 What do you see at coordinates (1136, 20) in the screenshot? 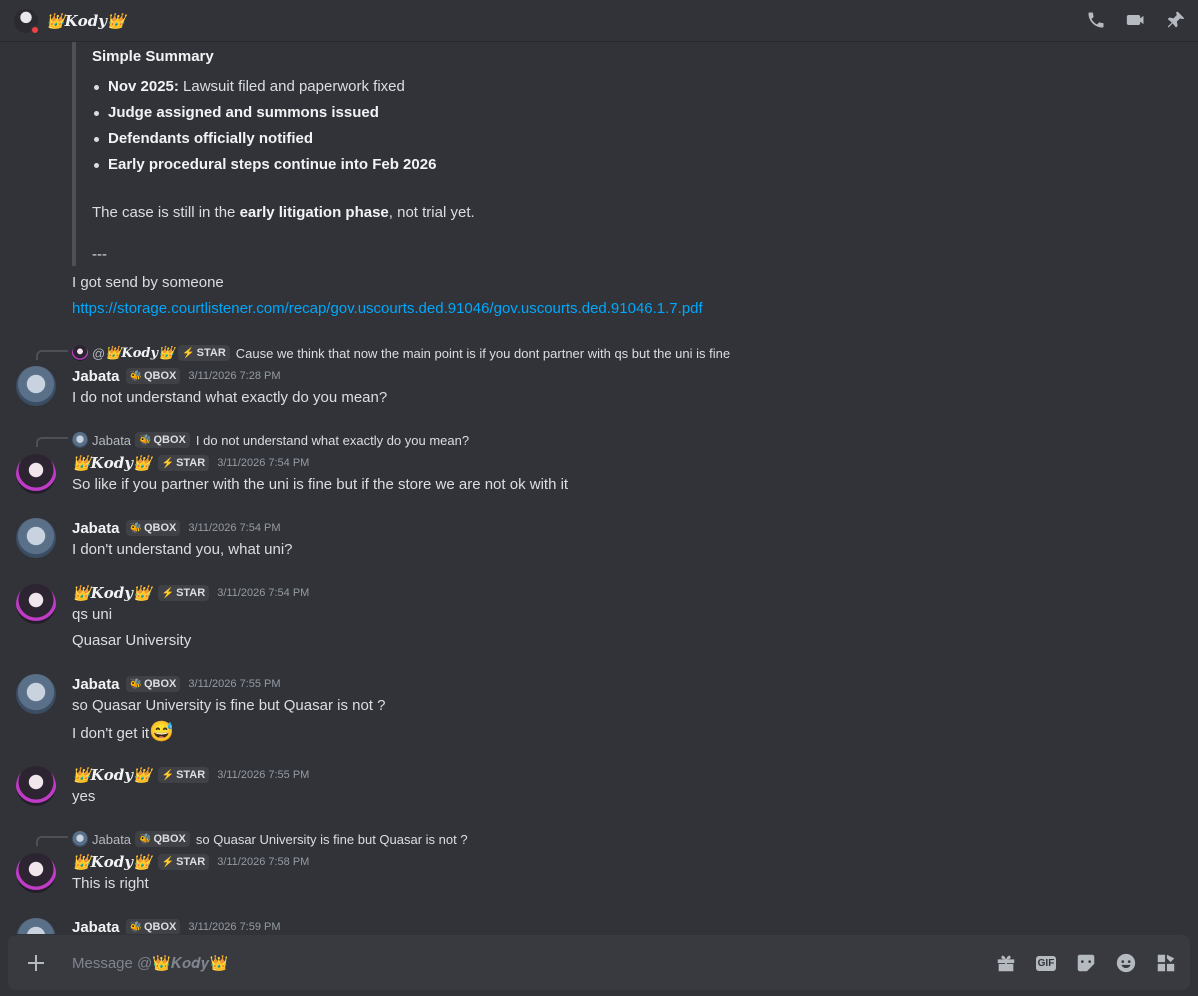
I see `video-call-icon` at bounding box center [1136, 20].